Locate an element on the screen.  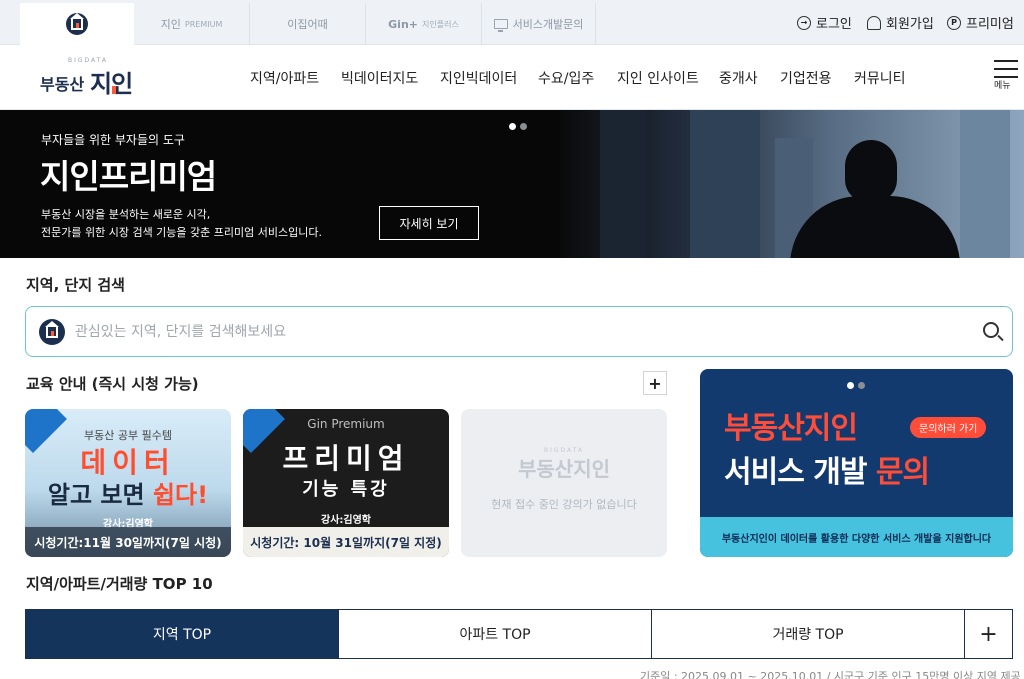
nav-item-demand-supply: 수요/입주 is located at coordinates (566, 77).